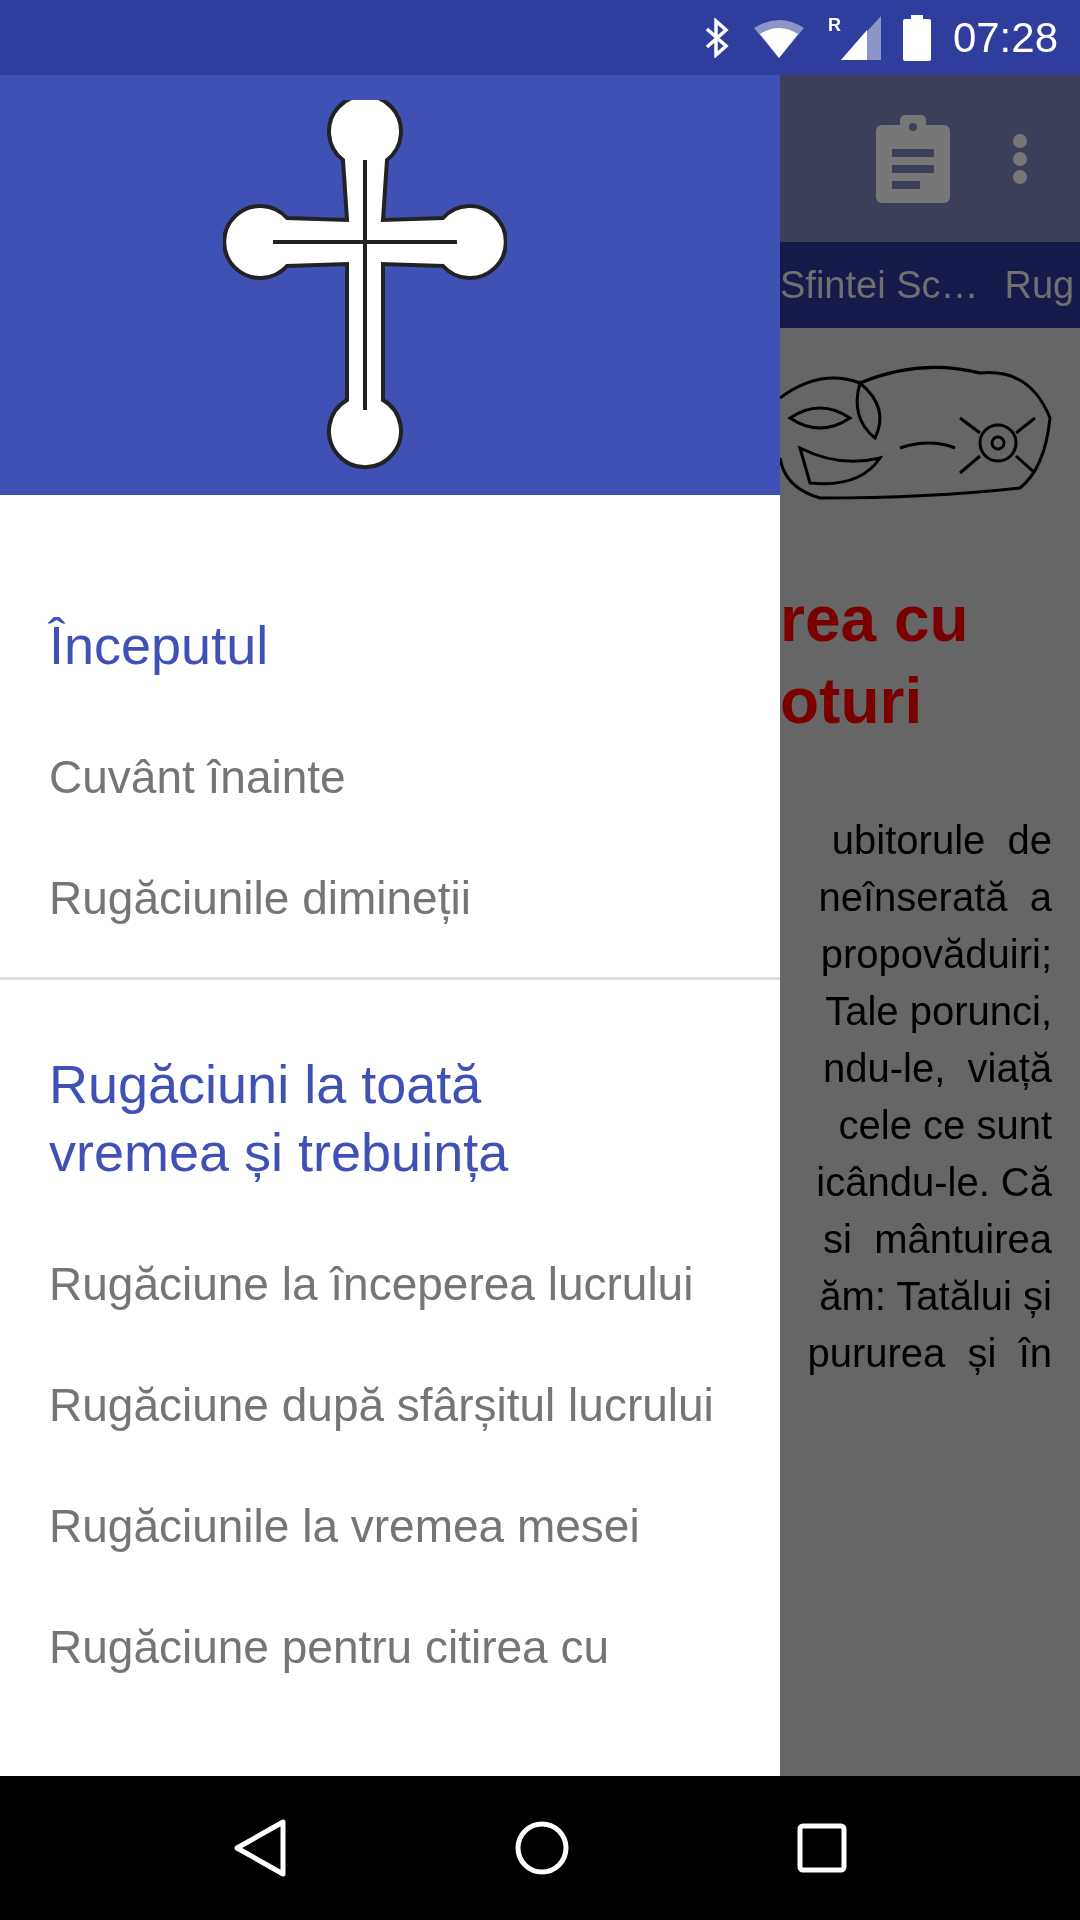  I want to click on body-text: icându-le. Că, so click(934, 1182).